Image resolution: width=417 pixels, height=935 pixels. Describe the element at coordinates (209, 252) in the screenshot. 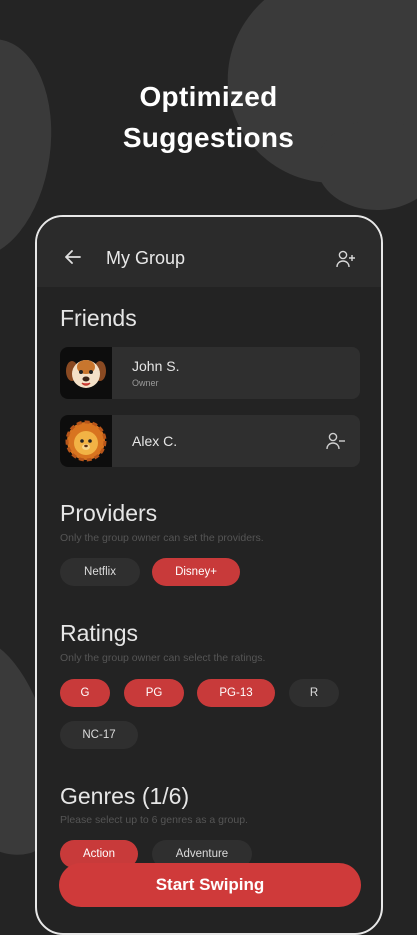

I see `app-bar: My Group` at that location.